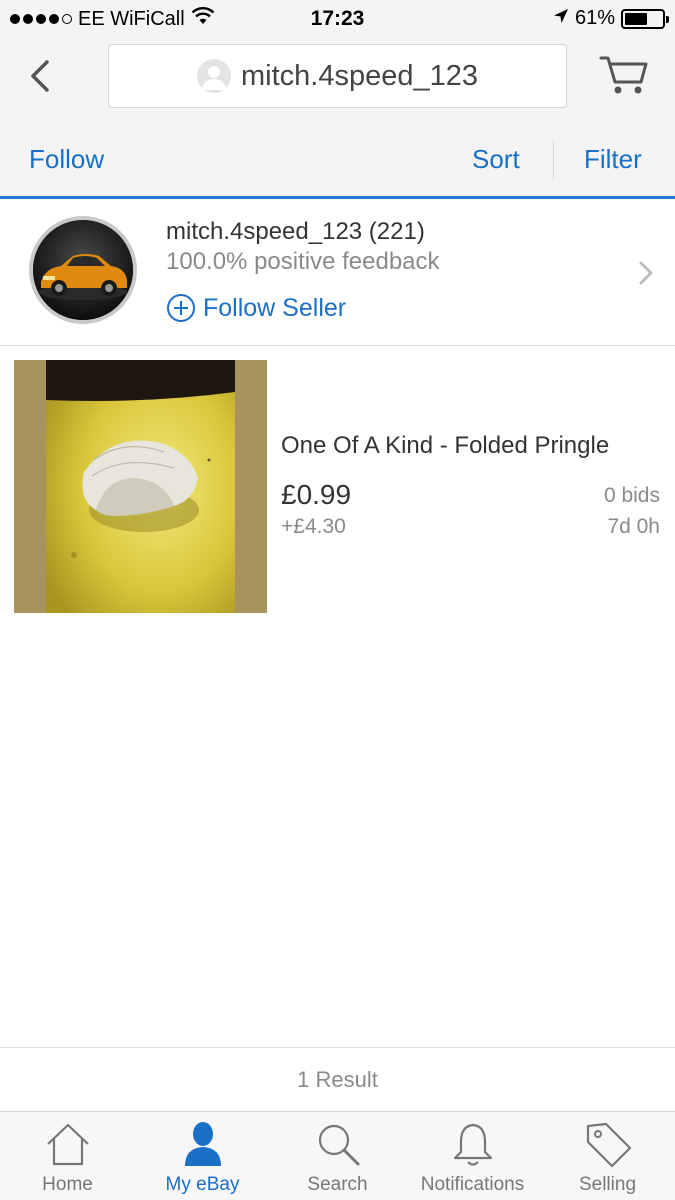 The height and width of the screenshot is (1200, 675). I want to click on bell-icon, so click(472, 1144).